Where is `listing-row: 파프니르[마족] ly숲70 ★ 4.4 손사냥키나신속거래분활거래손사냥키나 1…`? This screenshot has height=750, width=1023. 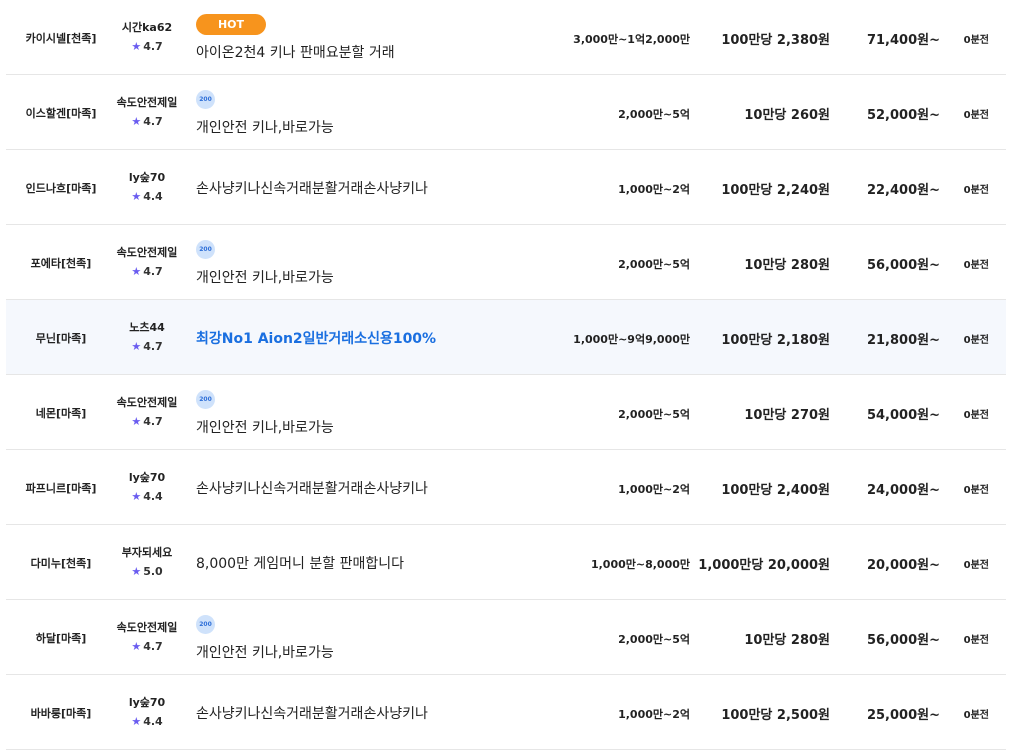 listing-row: 파프니르[마족] ly숲70 ★ 4.4 손사냥키나신속거래분활거래손사냥키나 1… is located at coordinates (506, 487).